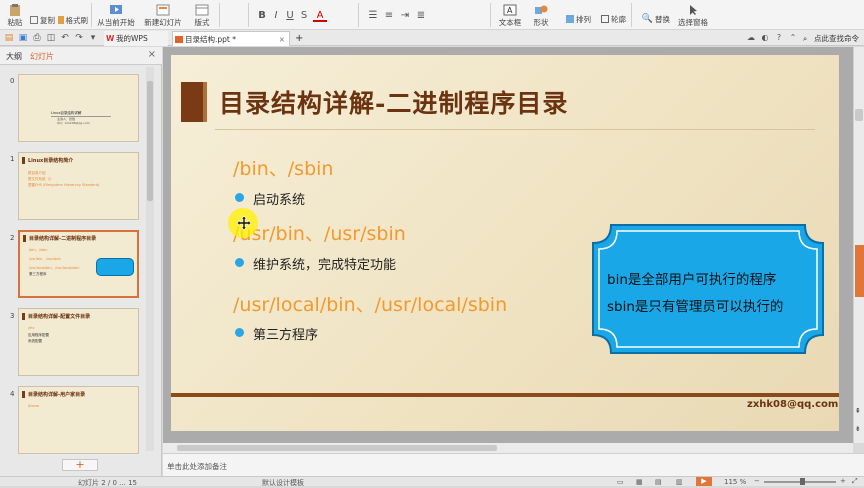 The width and height of the screenshot is (864, 488). I want to click on shadow-button: S, so click(304, 16).